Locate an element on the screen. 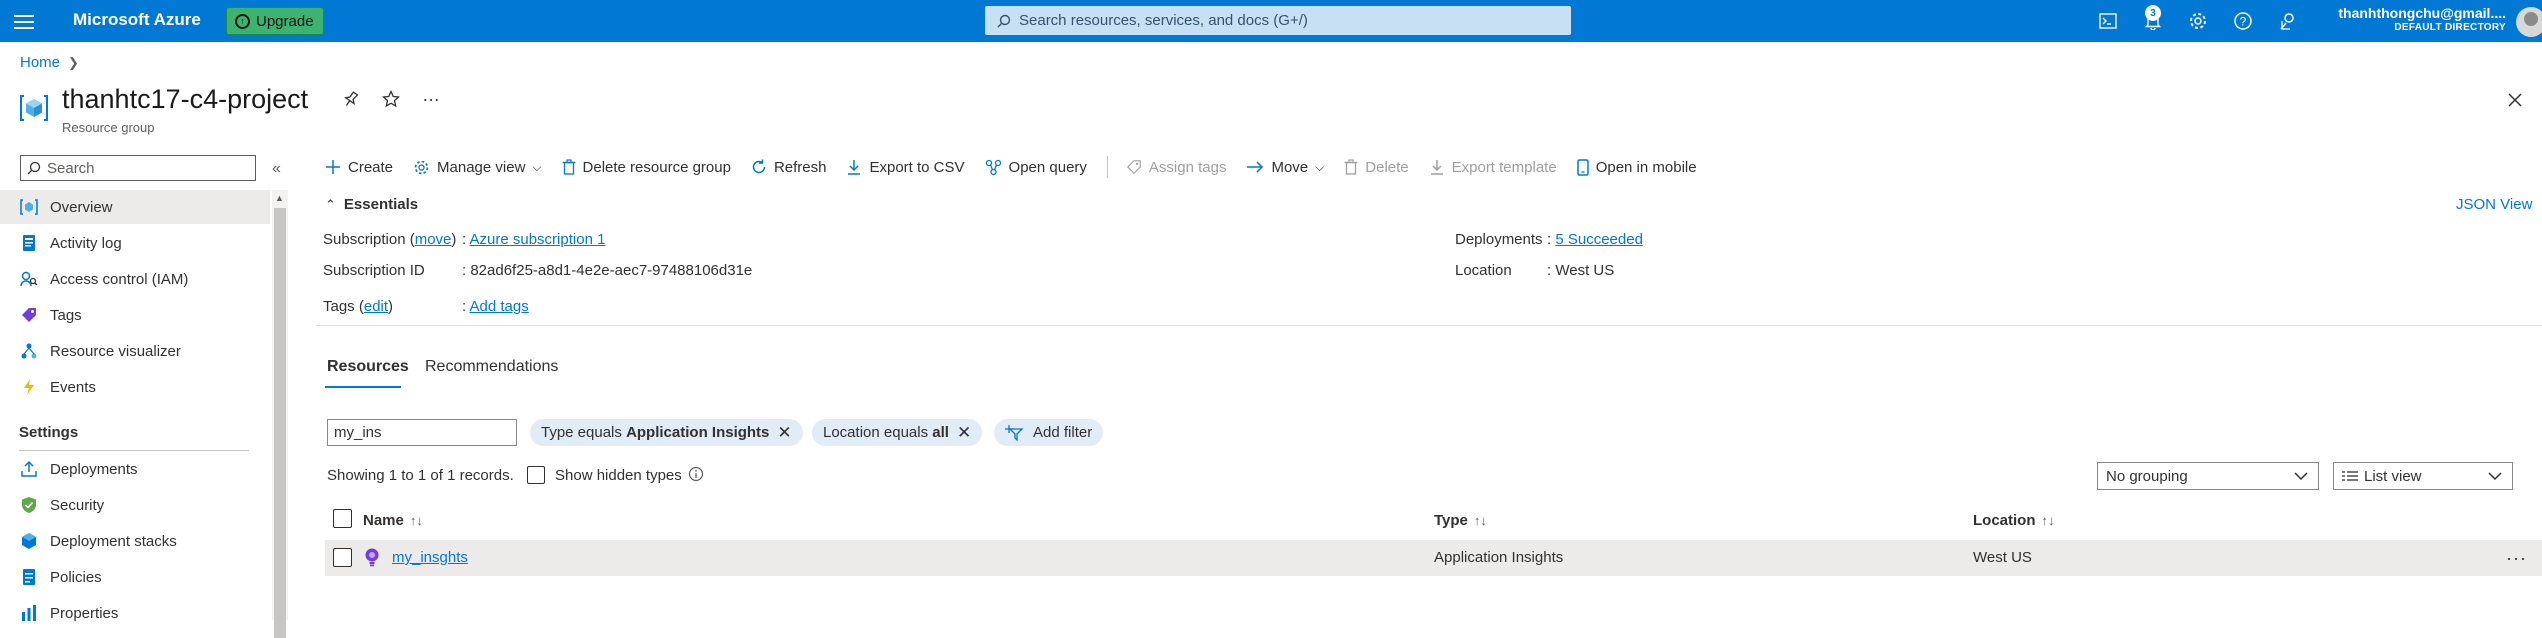 This screenshot has height=638, width=2542. row-more-options-icon: ··· is located at coordinates (2516, 558).